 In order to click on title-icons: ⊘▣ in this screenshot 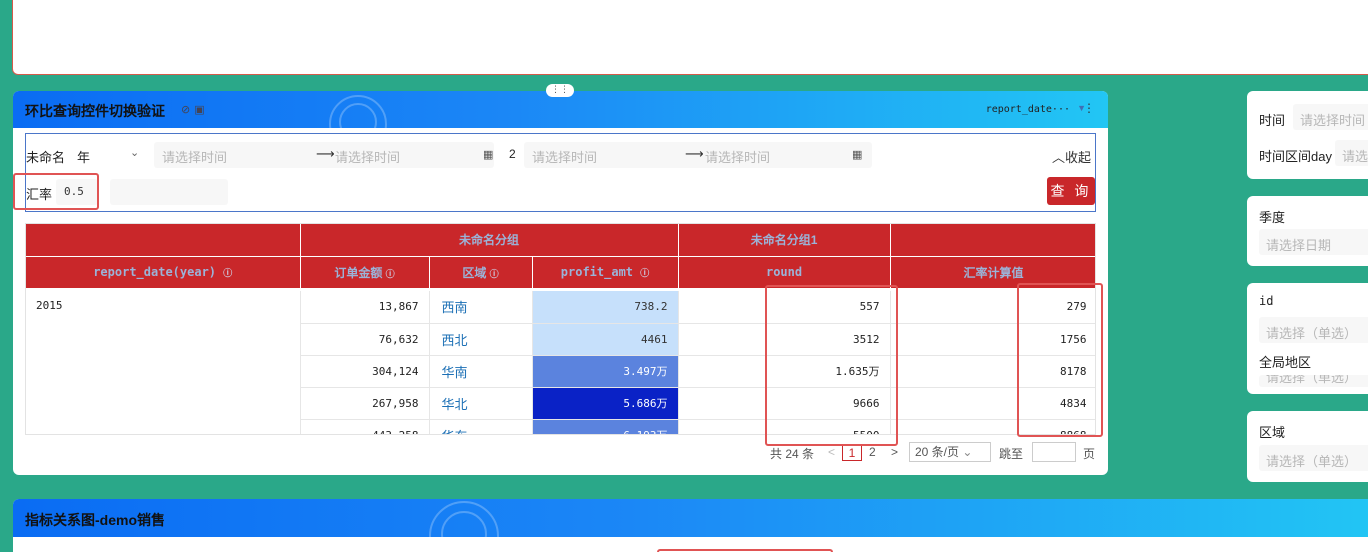, I will do `click(195, 109)`.